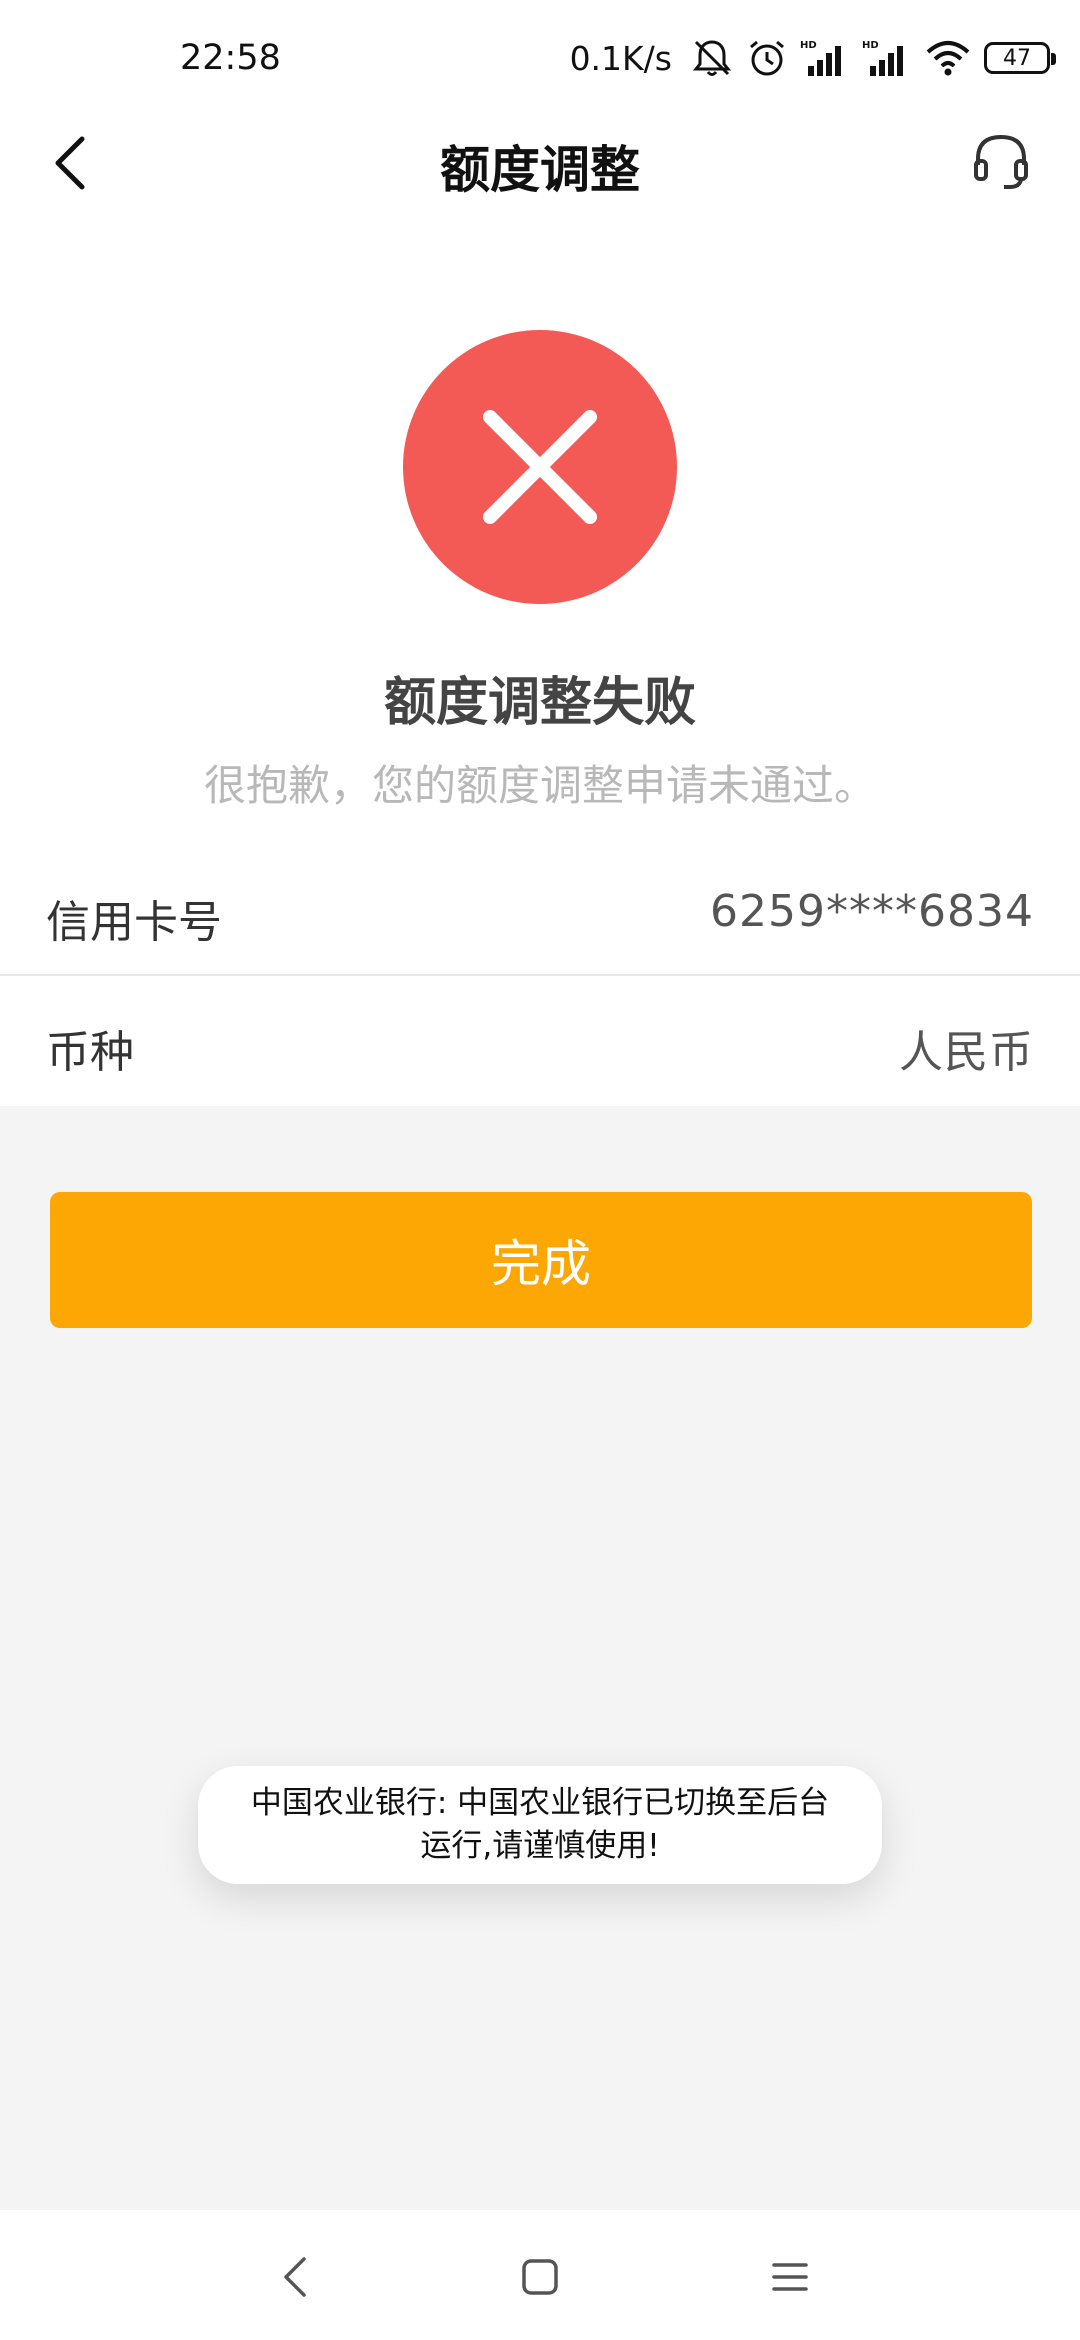 This screenshot has width=1080, height=2340. Describe the element at coordinates (540, 1042) in the screenshot. I see `currency-row: 币种 人民币` at that location.